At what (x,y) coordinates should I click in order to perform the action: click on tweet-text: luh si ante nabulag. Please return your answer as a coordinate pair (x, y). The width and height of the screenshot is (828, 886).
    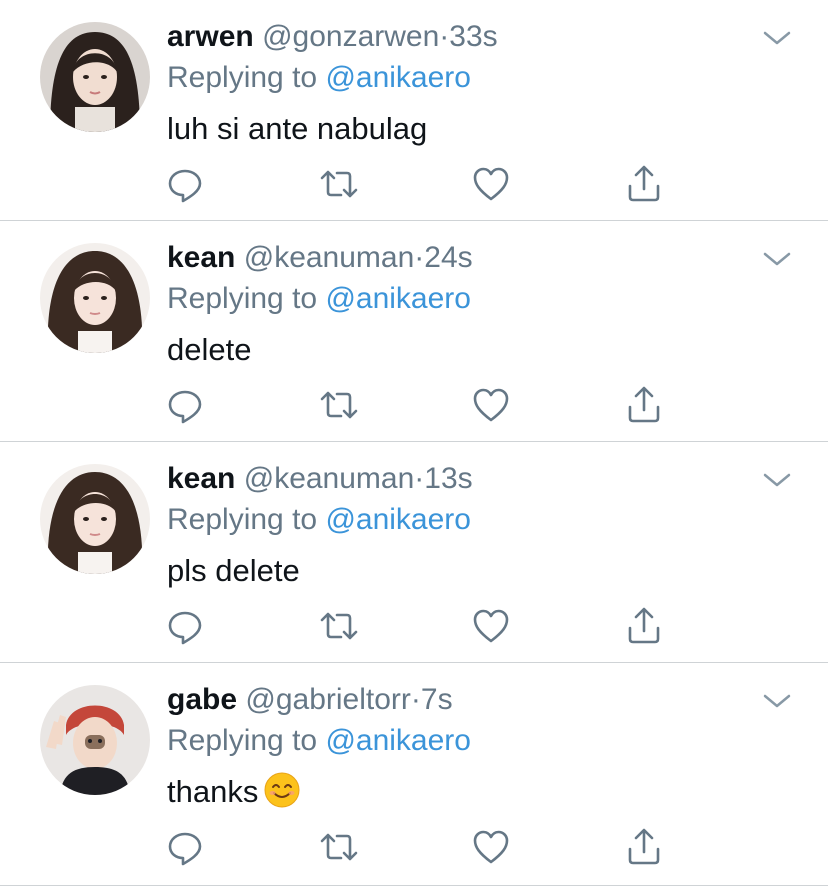
    Looking at the image, I should click on (297, 128).